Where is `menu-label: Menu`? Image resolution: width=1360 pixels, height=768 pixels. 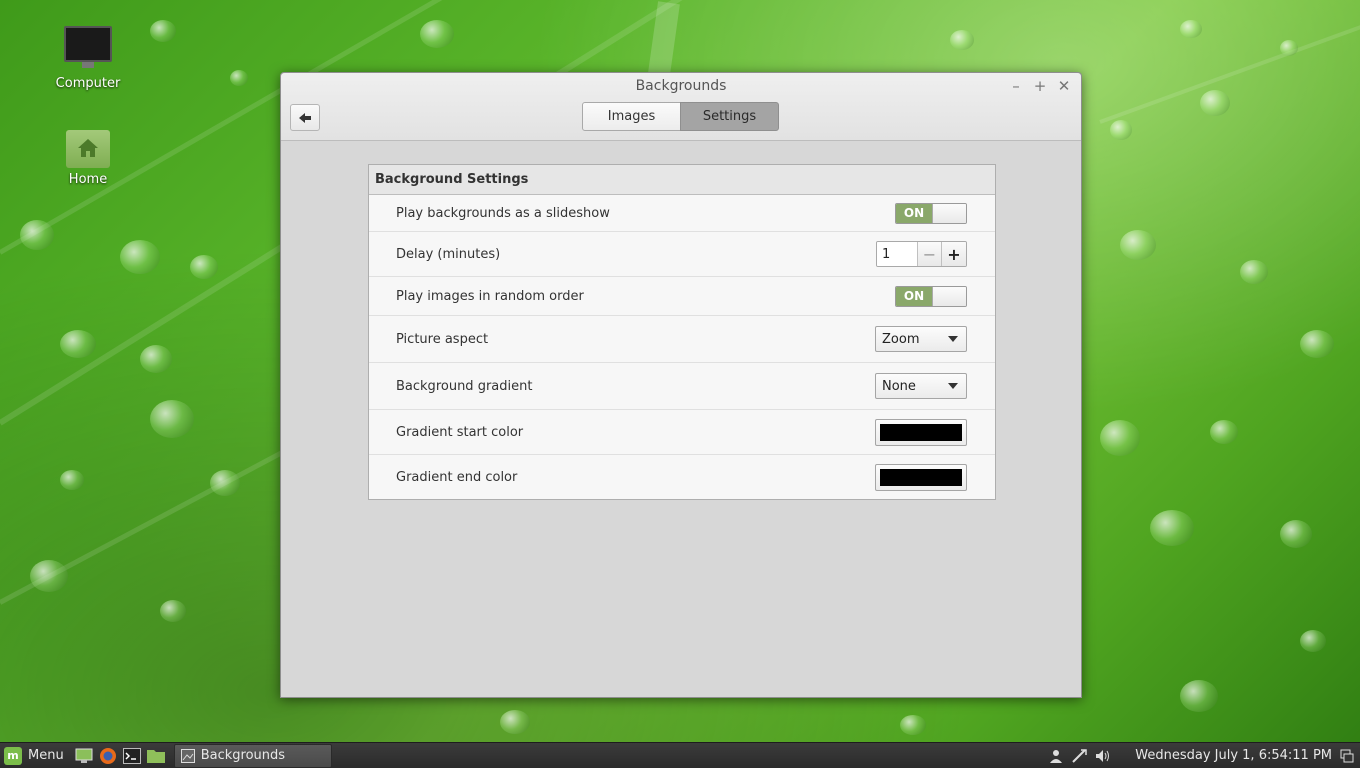 menu-label: Menu is located at coordinates (46, 755).